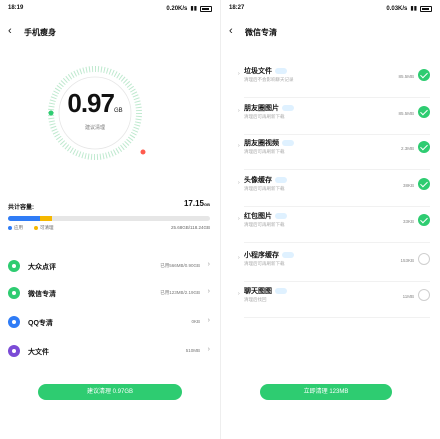 The width and height of the screenshot is (440, 439). I want to click on app-size: 510MB, so click(192, 350).